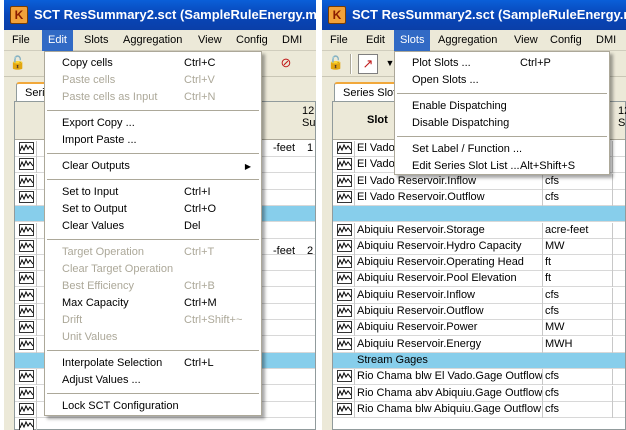 This screenshot has width=626, height=430. Describe the element at coordinates (153, 406) in the screenshot. I see `menu-item: Lock SCT Configuration` at that location.